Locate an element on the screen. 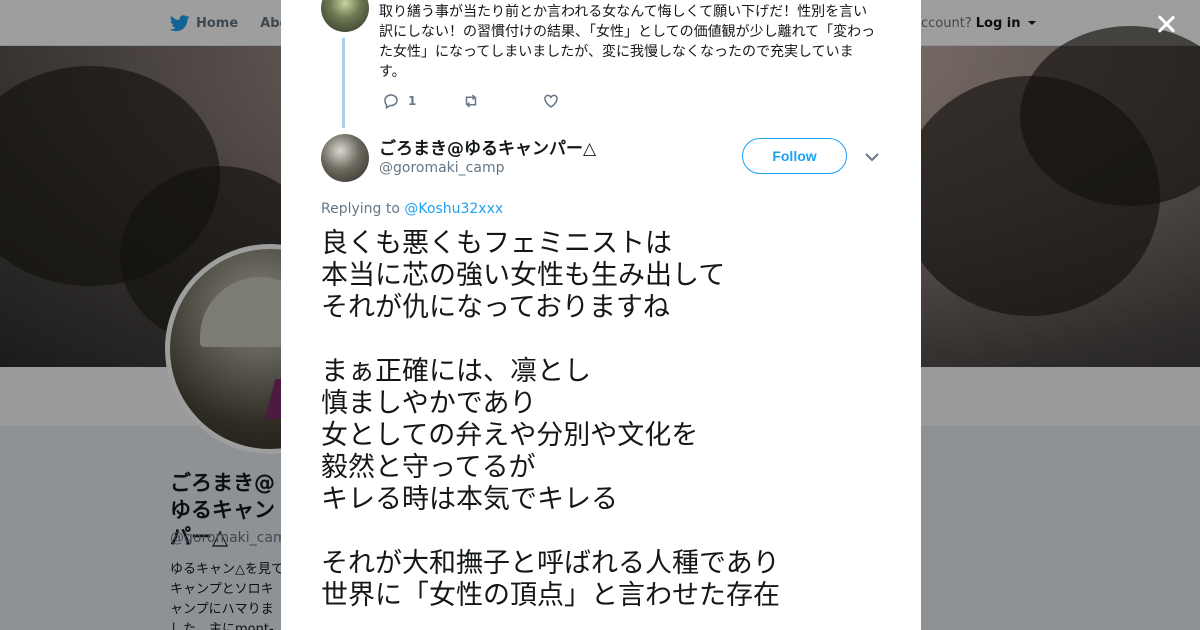  reply-button: 1 is located at coordinates (422, 101).